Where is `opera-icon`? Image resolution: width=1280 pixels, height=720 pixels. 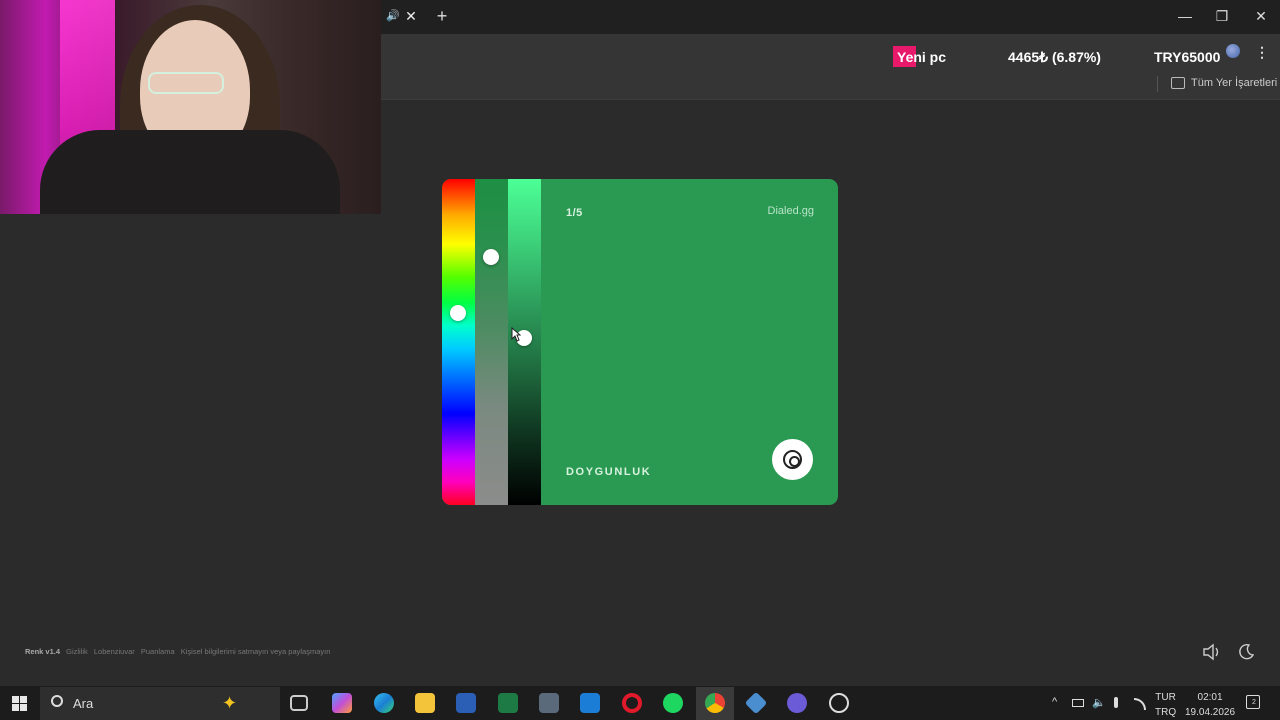
opera-icon is located at coordinates (632, 703).